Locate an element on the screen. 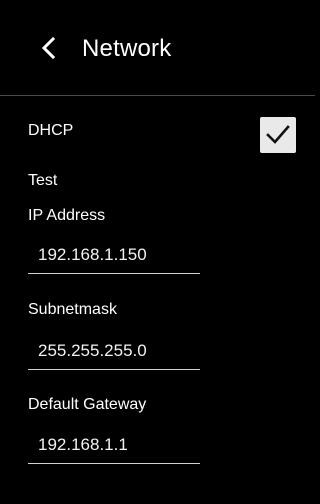 The height and width of the screenshot is (504, 320). ip-address-input: 192.168.1.150 is located at coordinates (114, 257).